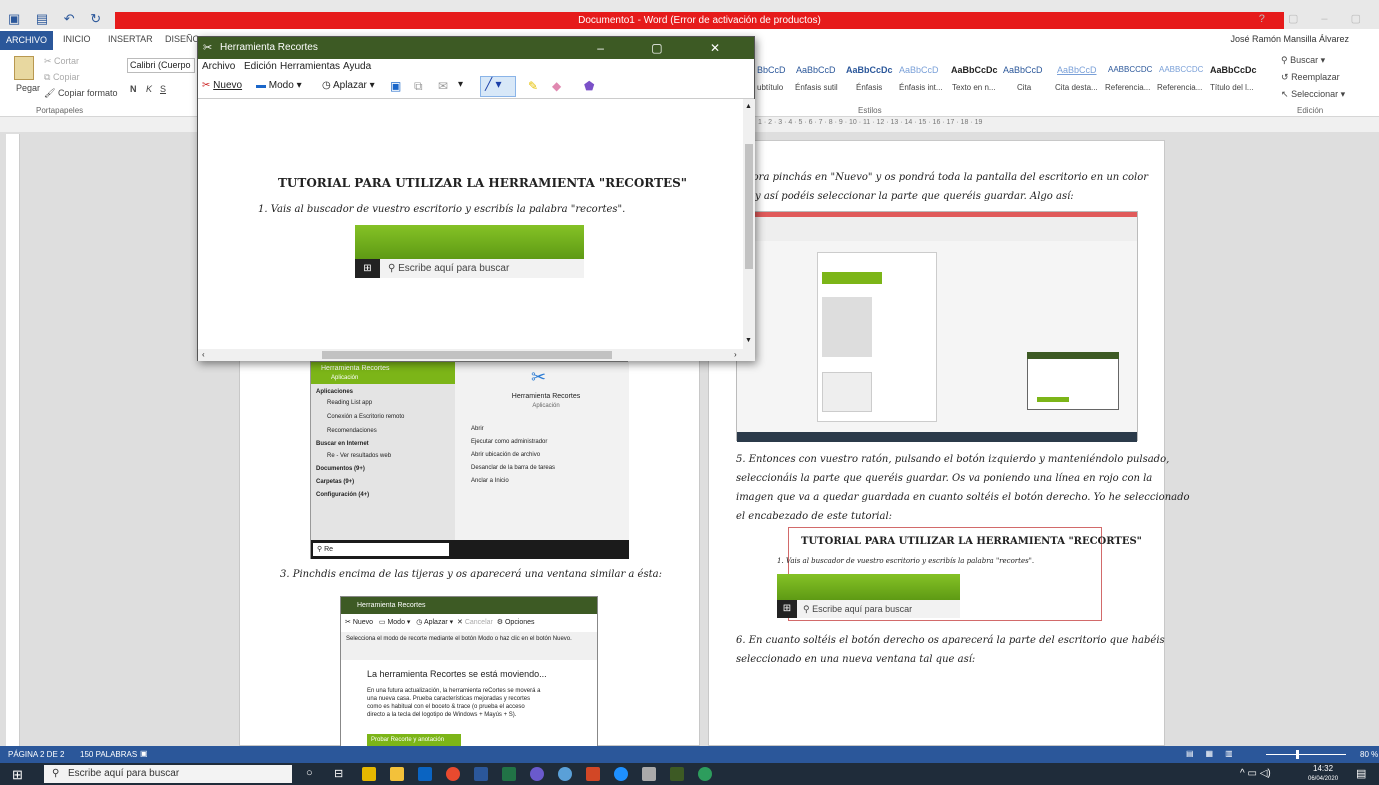 The image size is (1379, 785). What do you see at coordinates (649, 774) in the screenshot?
I see `calculator-icon` at bounding box center [649, 774].